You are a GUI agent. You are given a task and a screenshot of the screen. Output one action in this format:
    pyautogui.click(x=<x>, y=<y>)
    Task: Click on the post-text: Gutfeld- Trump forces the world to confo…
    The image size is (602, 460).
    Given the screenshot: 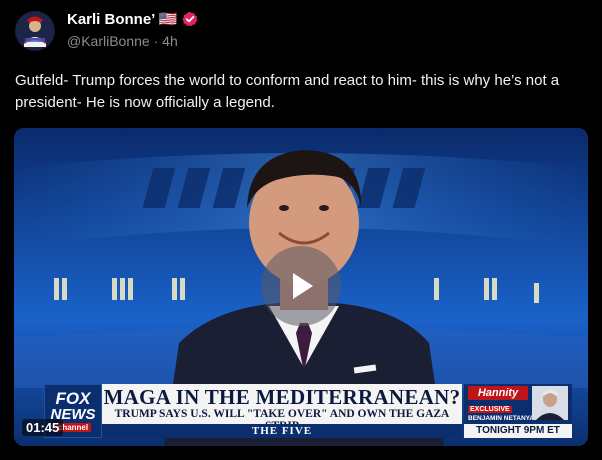 What is the action you would take?
    pyautogui.click(x=287, y=91)
    